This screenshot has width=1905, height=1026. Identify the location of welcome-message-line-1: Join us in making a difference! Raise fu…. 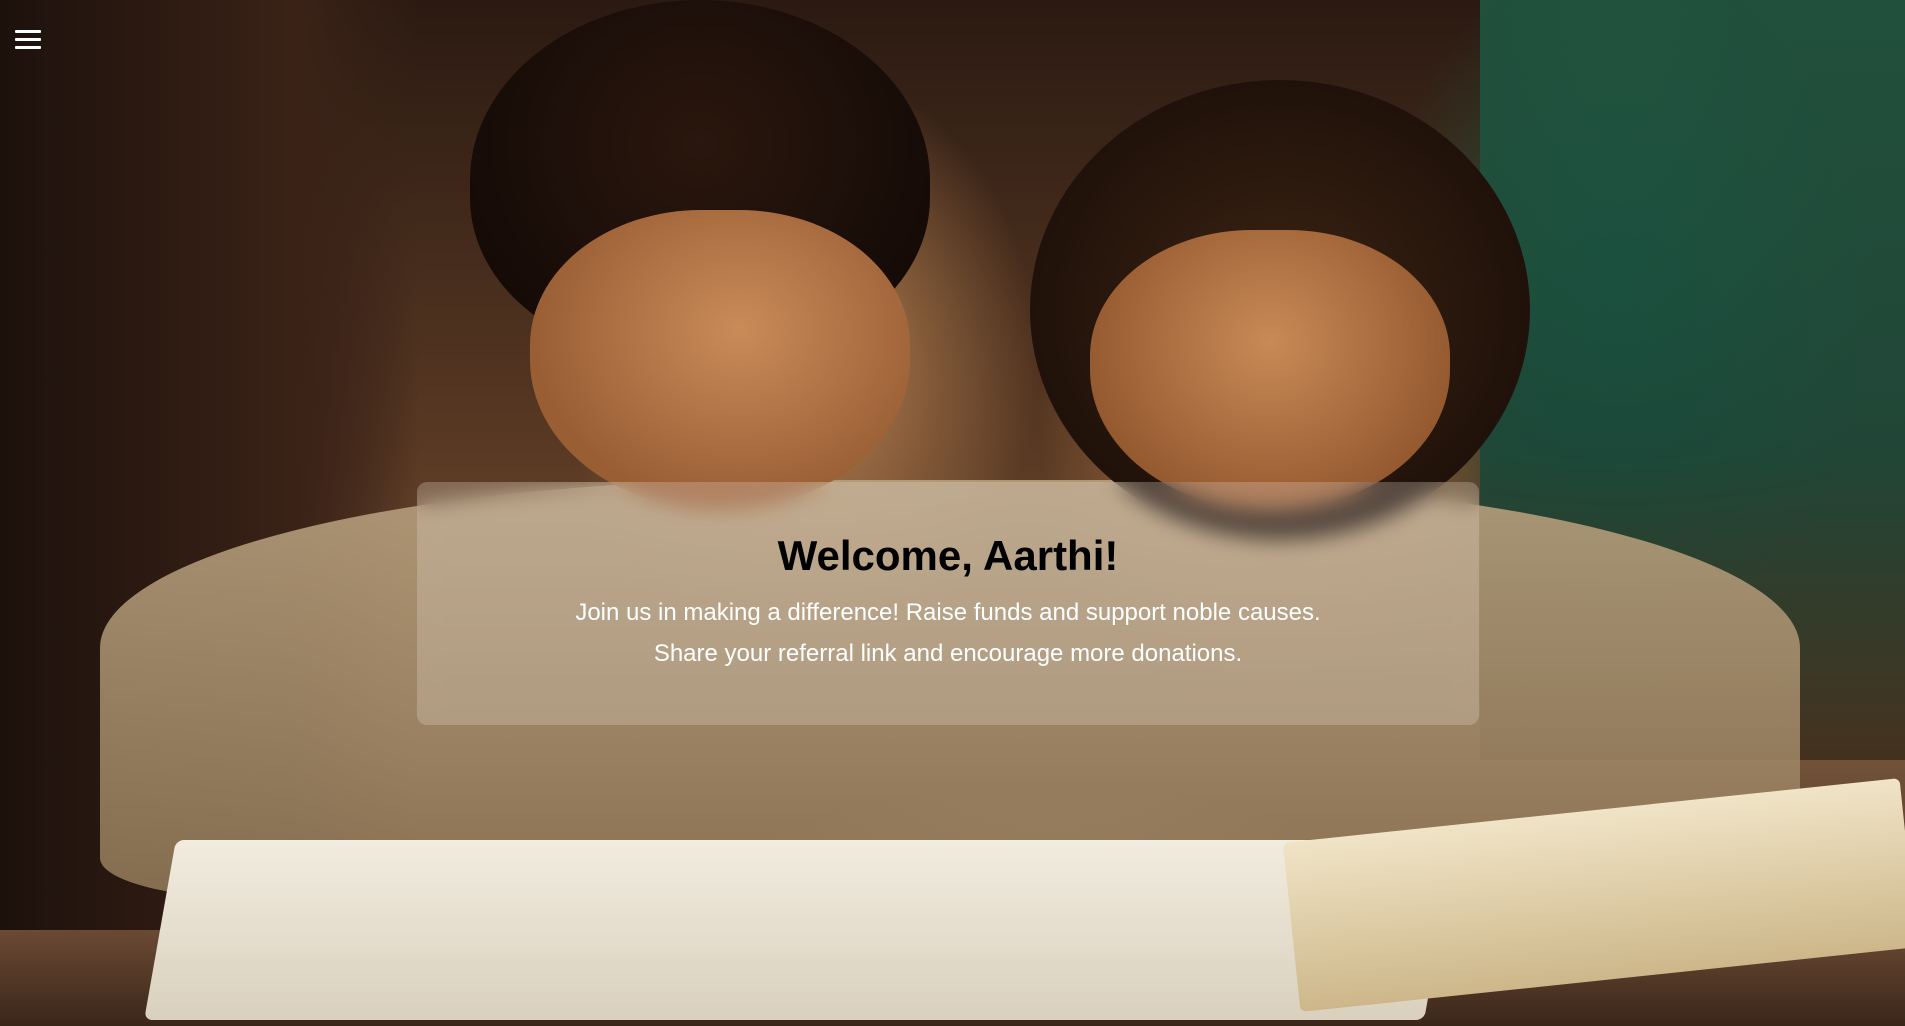
(948, 612).